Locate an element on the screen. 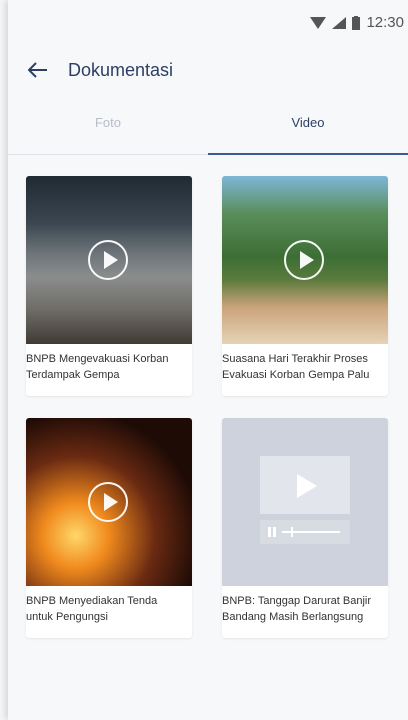 The height and width of the screenshot is (720, 408). battery-icon is located at coordinates (356, 22).